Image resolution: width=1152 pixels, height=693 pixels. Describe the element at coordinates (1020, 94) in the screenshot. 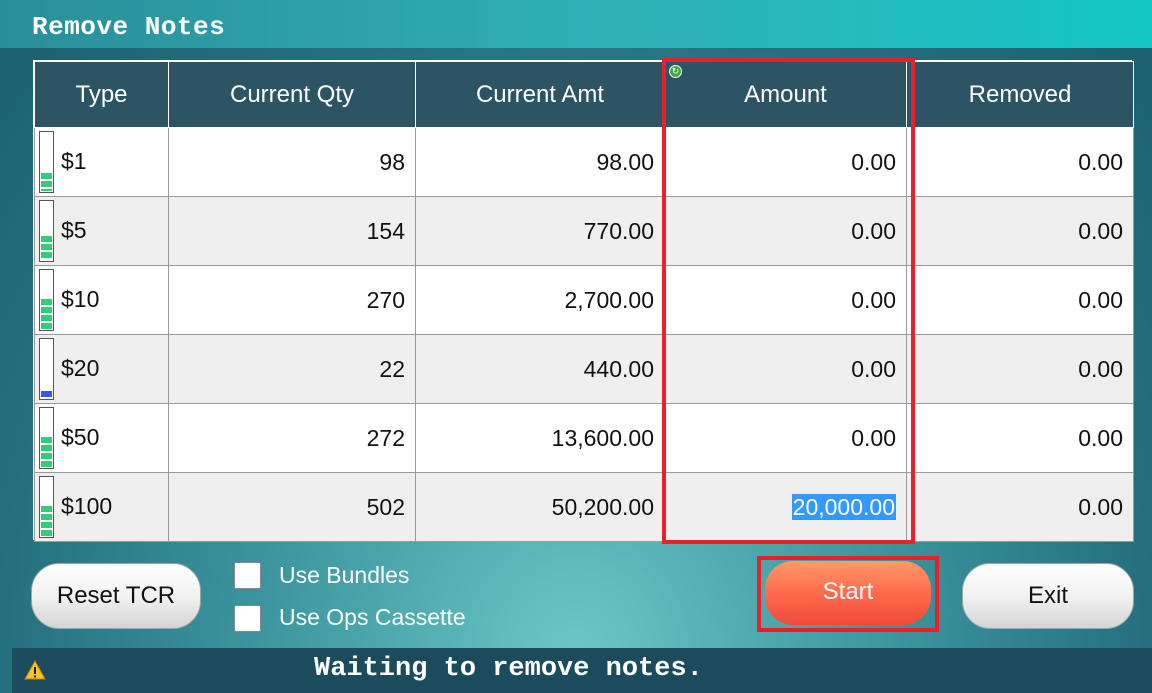

I see `column-header-removed: Removed` at that location.